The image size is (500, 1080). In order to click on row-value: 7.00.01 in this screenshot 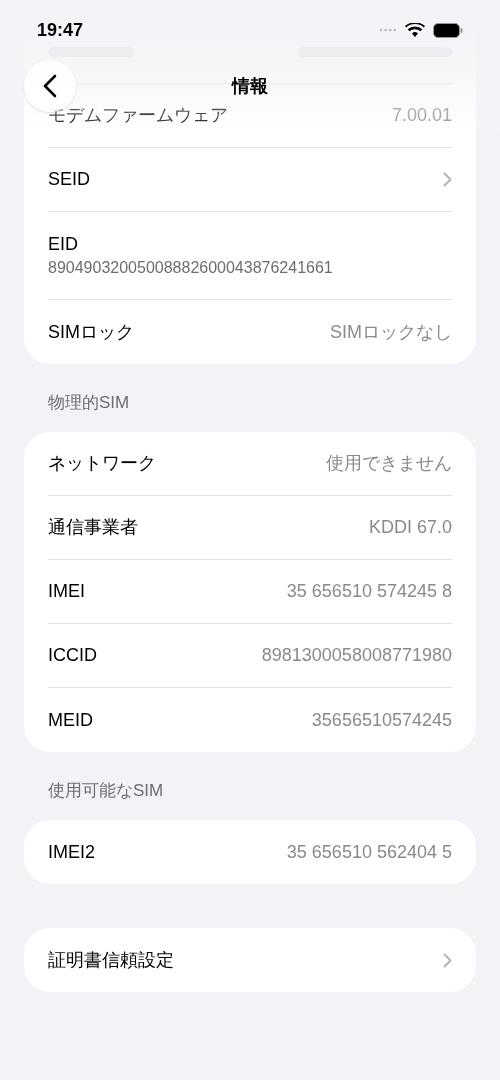, I will do `click(421, 115)`.